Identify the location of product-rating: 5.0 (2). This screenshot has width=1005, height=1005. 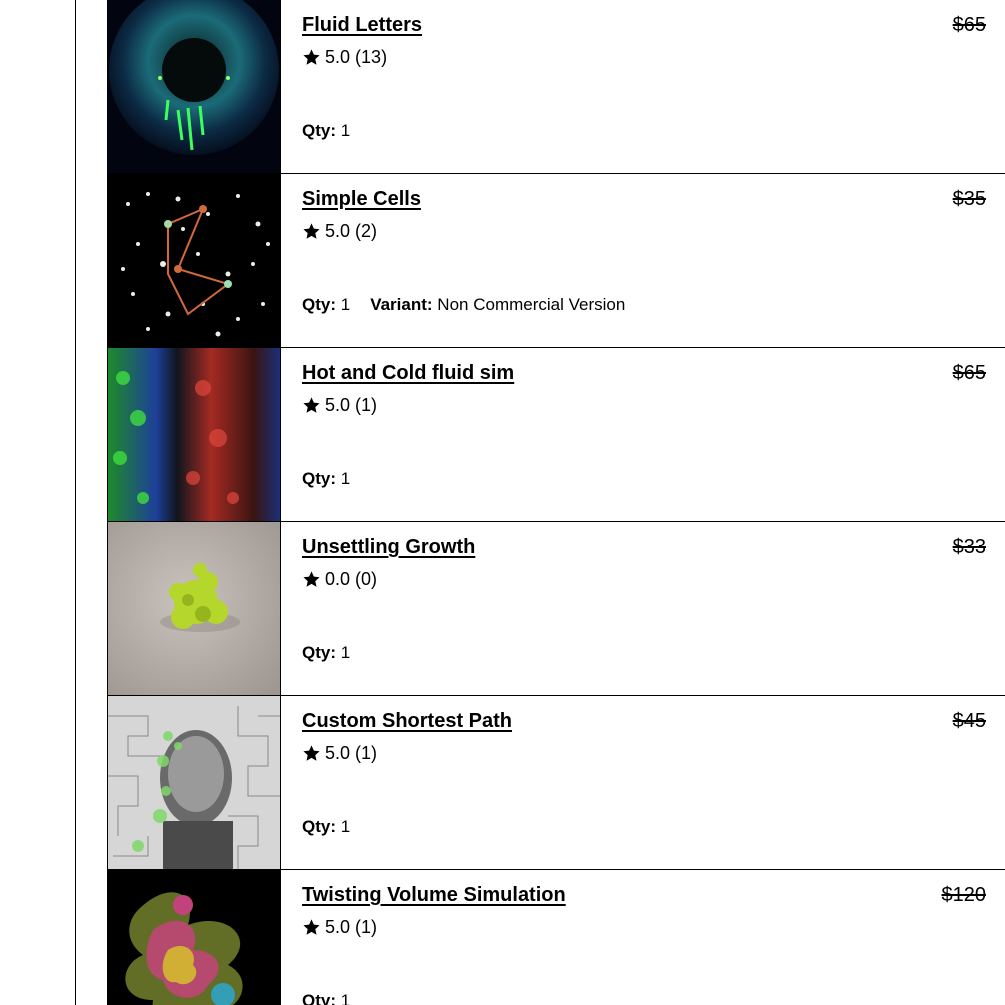
(339, 231).